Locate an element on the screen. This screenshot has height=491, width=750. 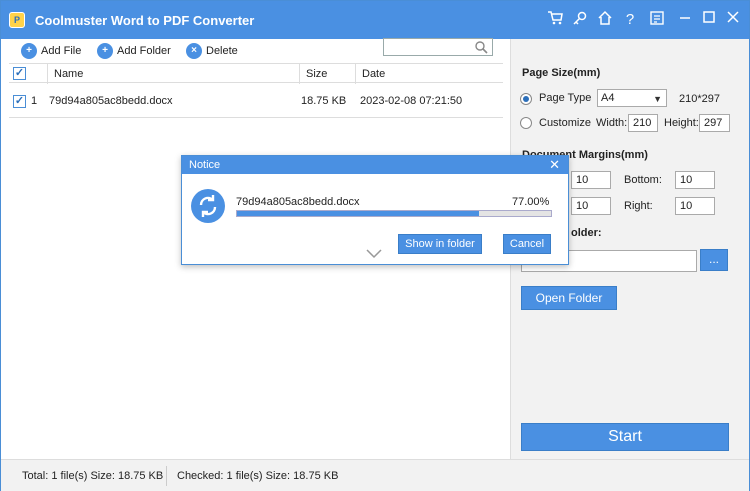
left-margin-field: 10 is located at coordinates (591, 206).